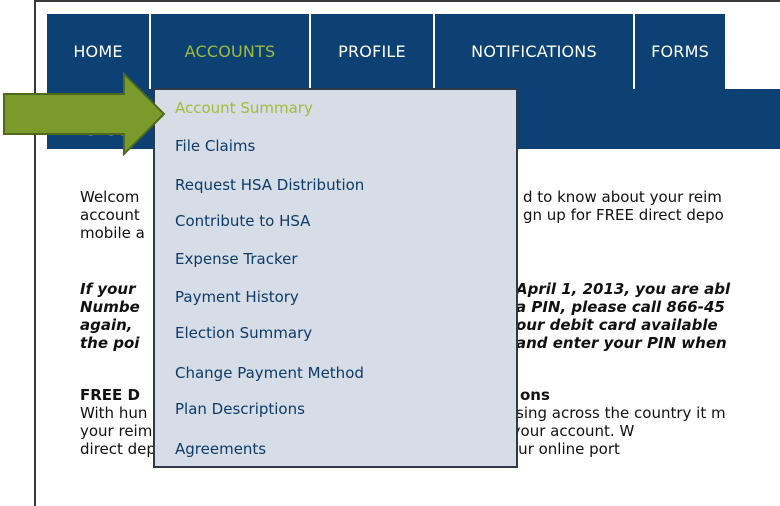 The width and height of the screenshot is (780, 506). I want to click on tab-forms: FORMS, so click(681, 51).